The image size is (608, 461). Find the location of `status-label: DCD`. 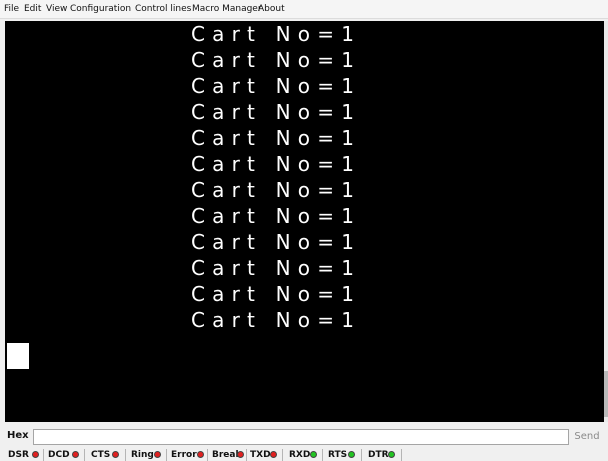

status-label: DCD is located at coordinates (59, 455).